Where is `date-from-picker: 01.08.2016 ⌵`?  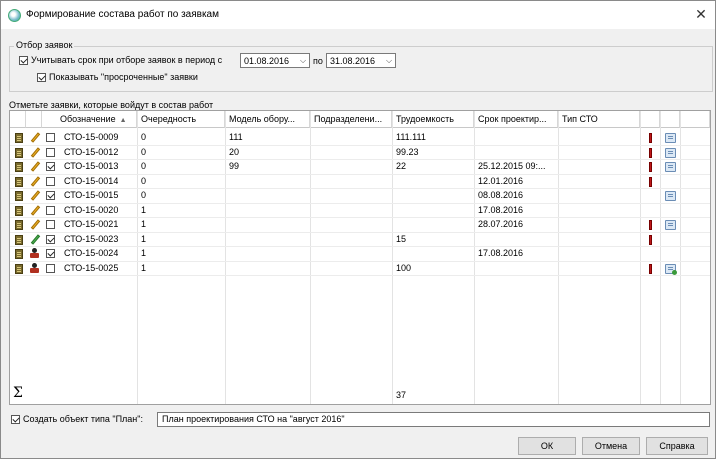 date-from-picker: 01.08.2016 ⌵ is located at coordinates (275, 60).